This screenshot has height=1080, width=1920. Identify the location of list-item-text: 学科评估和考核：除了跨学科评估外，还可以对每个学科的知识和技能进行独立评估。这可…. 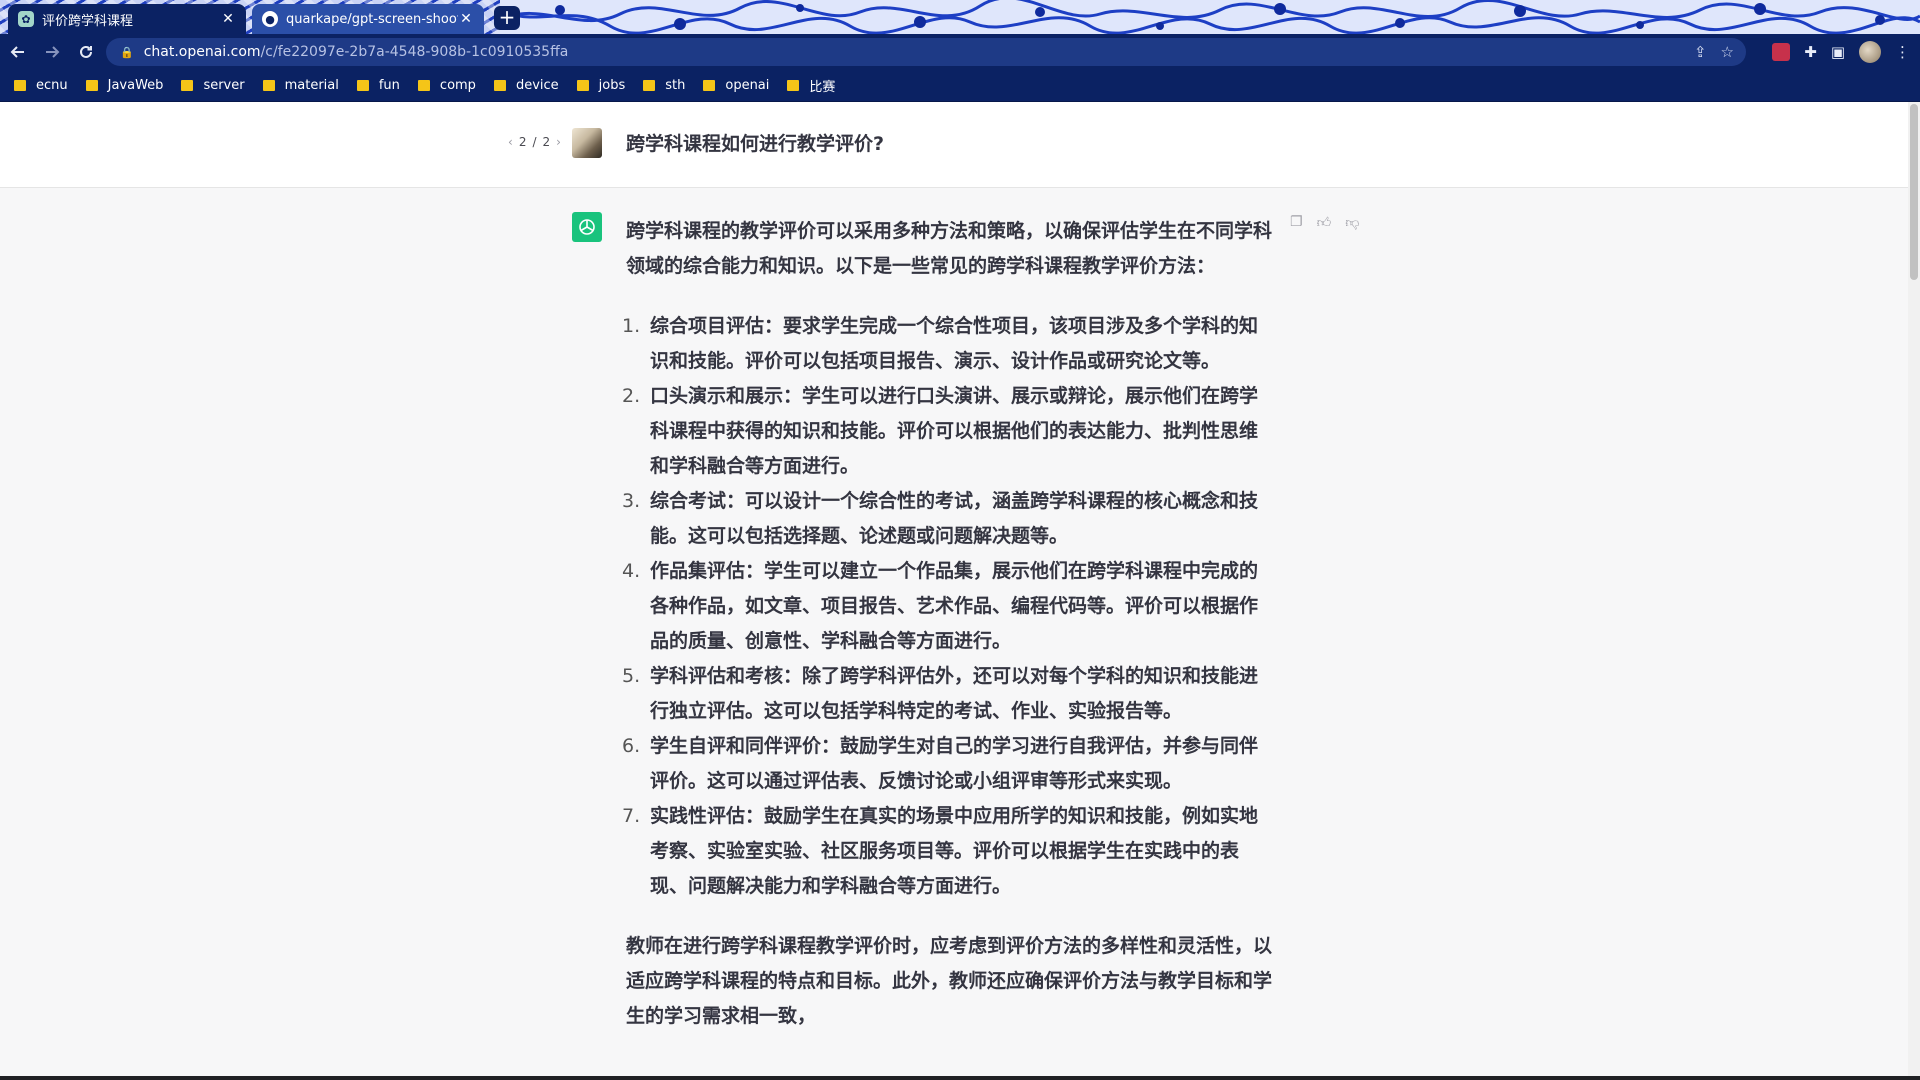
(954, 693).